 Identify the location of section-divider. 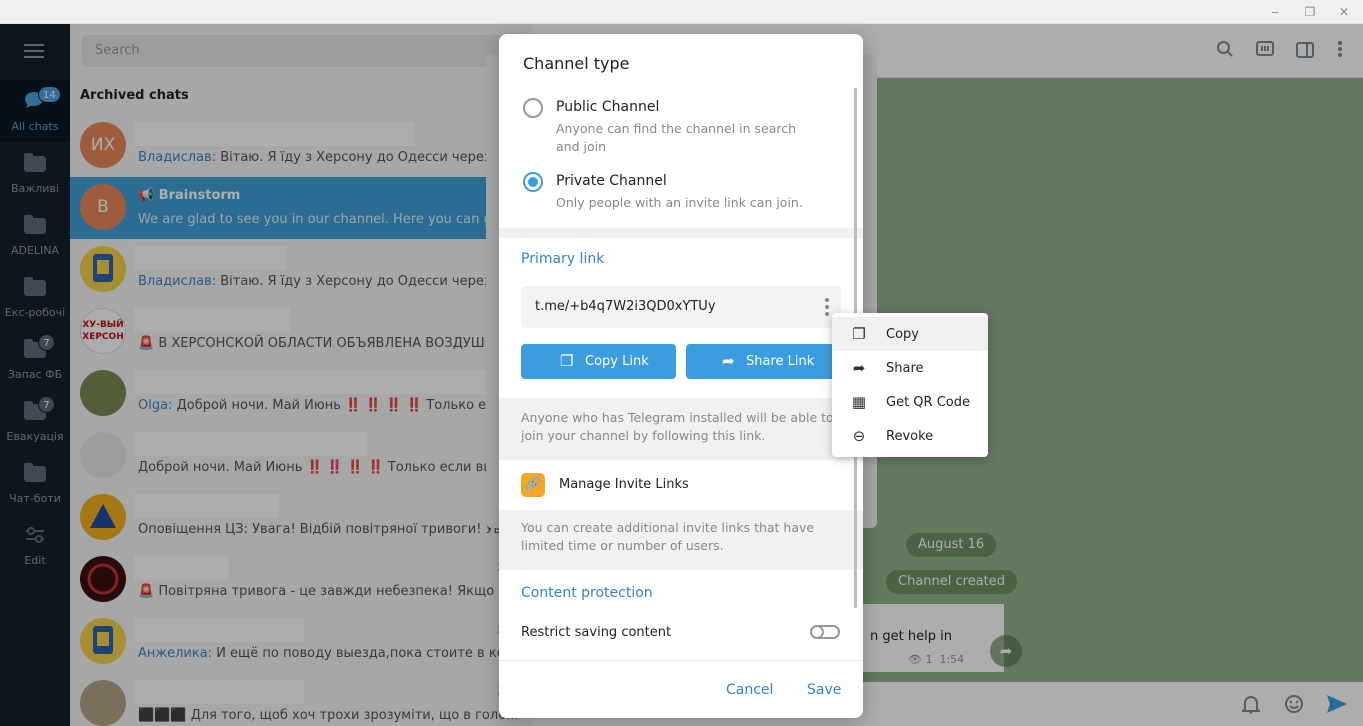
(681, 233).